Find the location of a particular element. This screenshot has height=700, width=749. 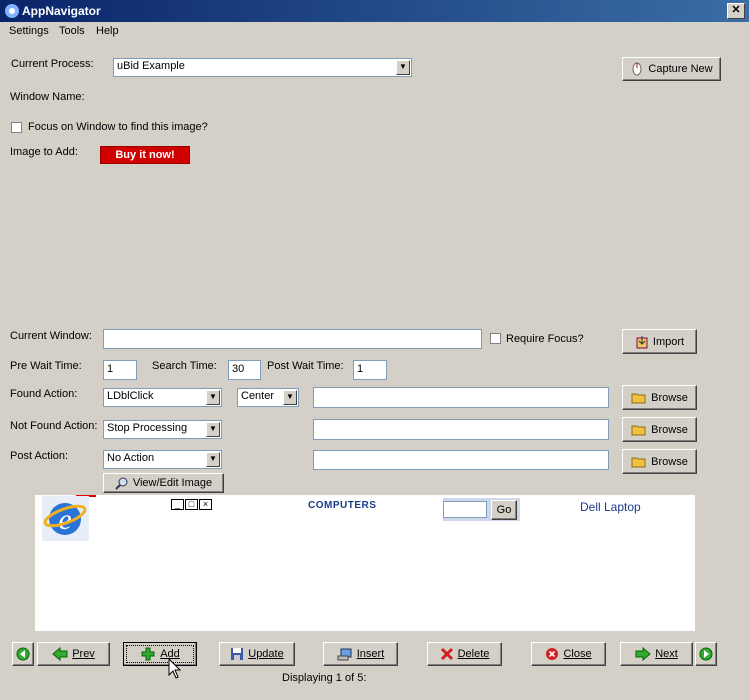

update-button: Update is located at coordinates (257, 654).